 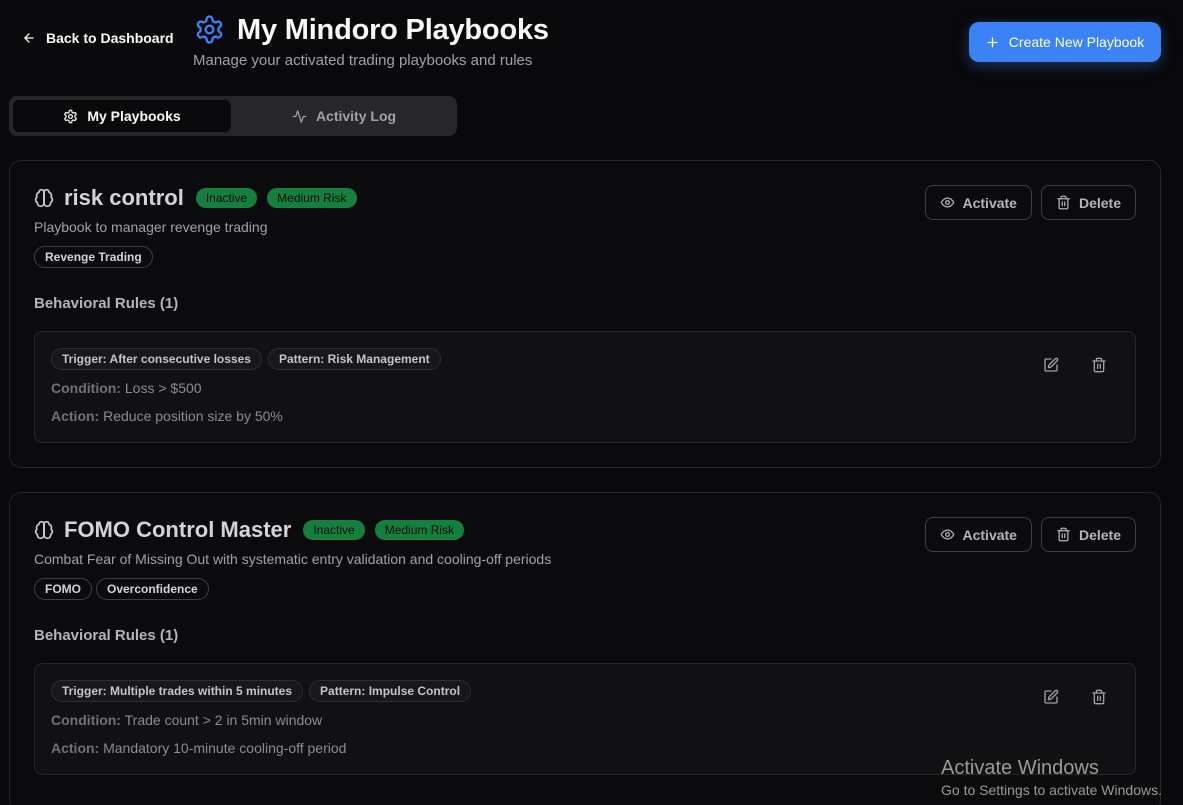 What do you see at coordinates (193, 416) in the screenshot?
I see `rule-action-value: Reduce position size by 50%` at bounding box center [193, 416].